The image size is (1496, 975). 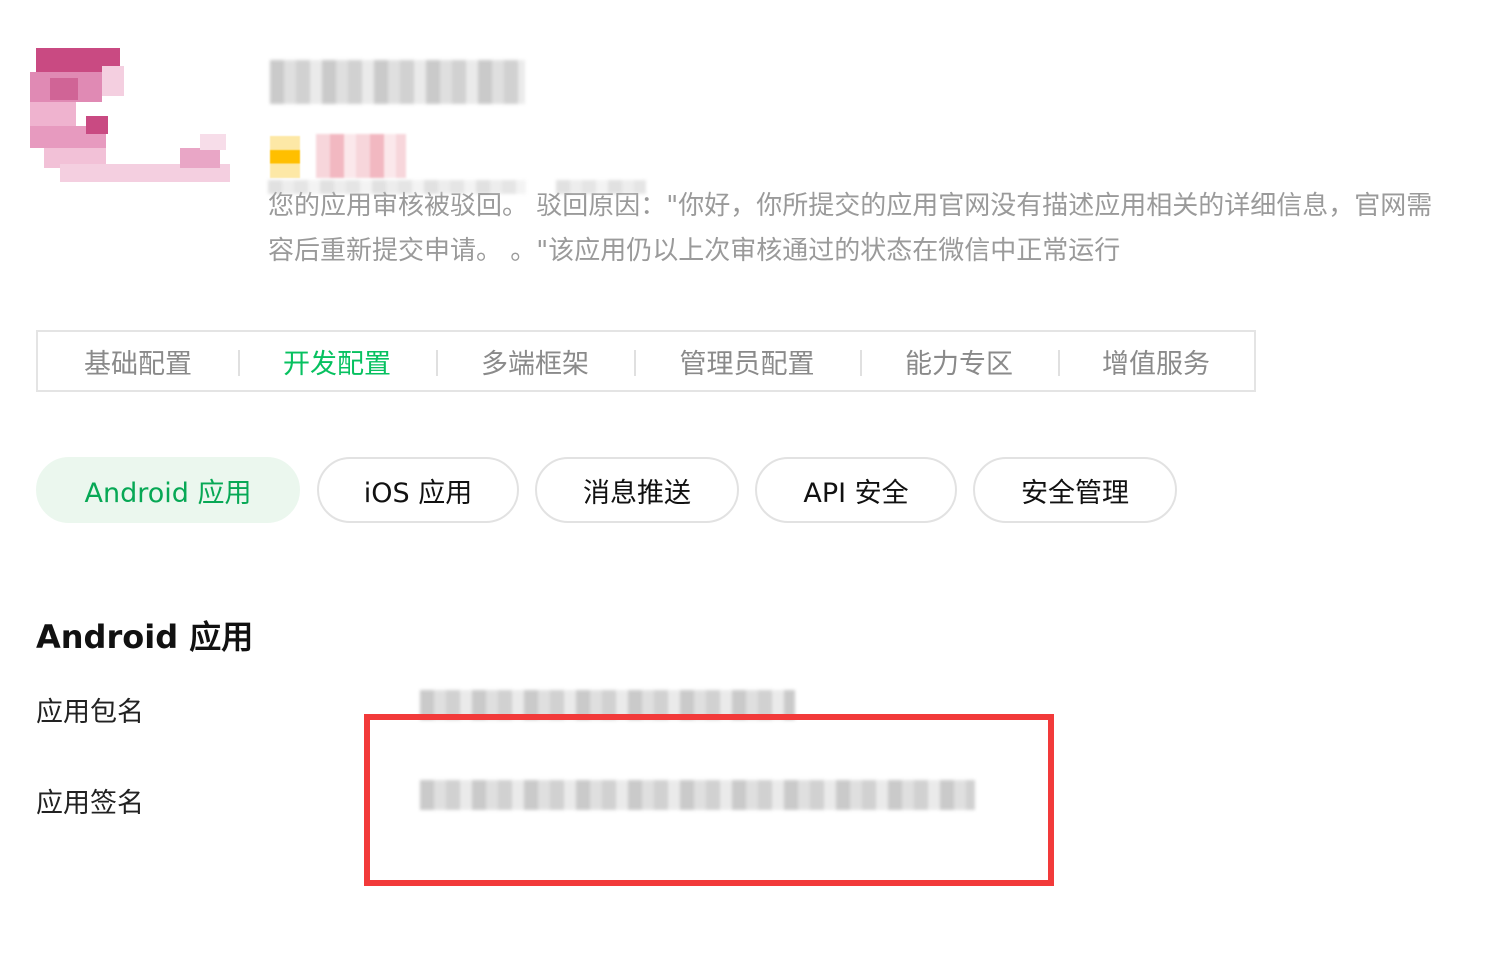 What do you see at coordinates (1075, 490) in the screenshot?
I see `subtab-security-management: 安全管理` at bounding box center [1075, 490].